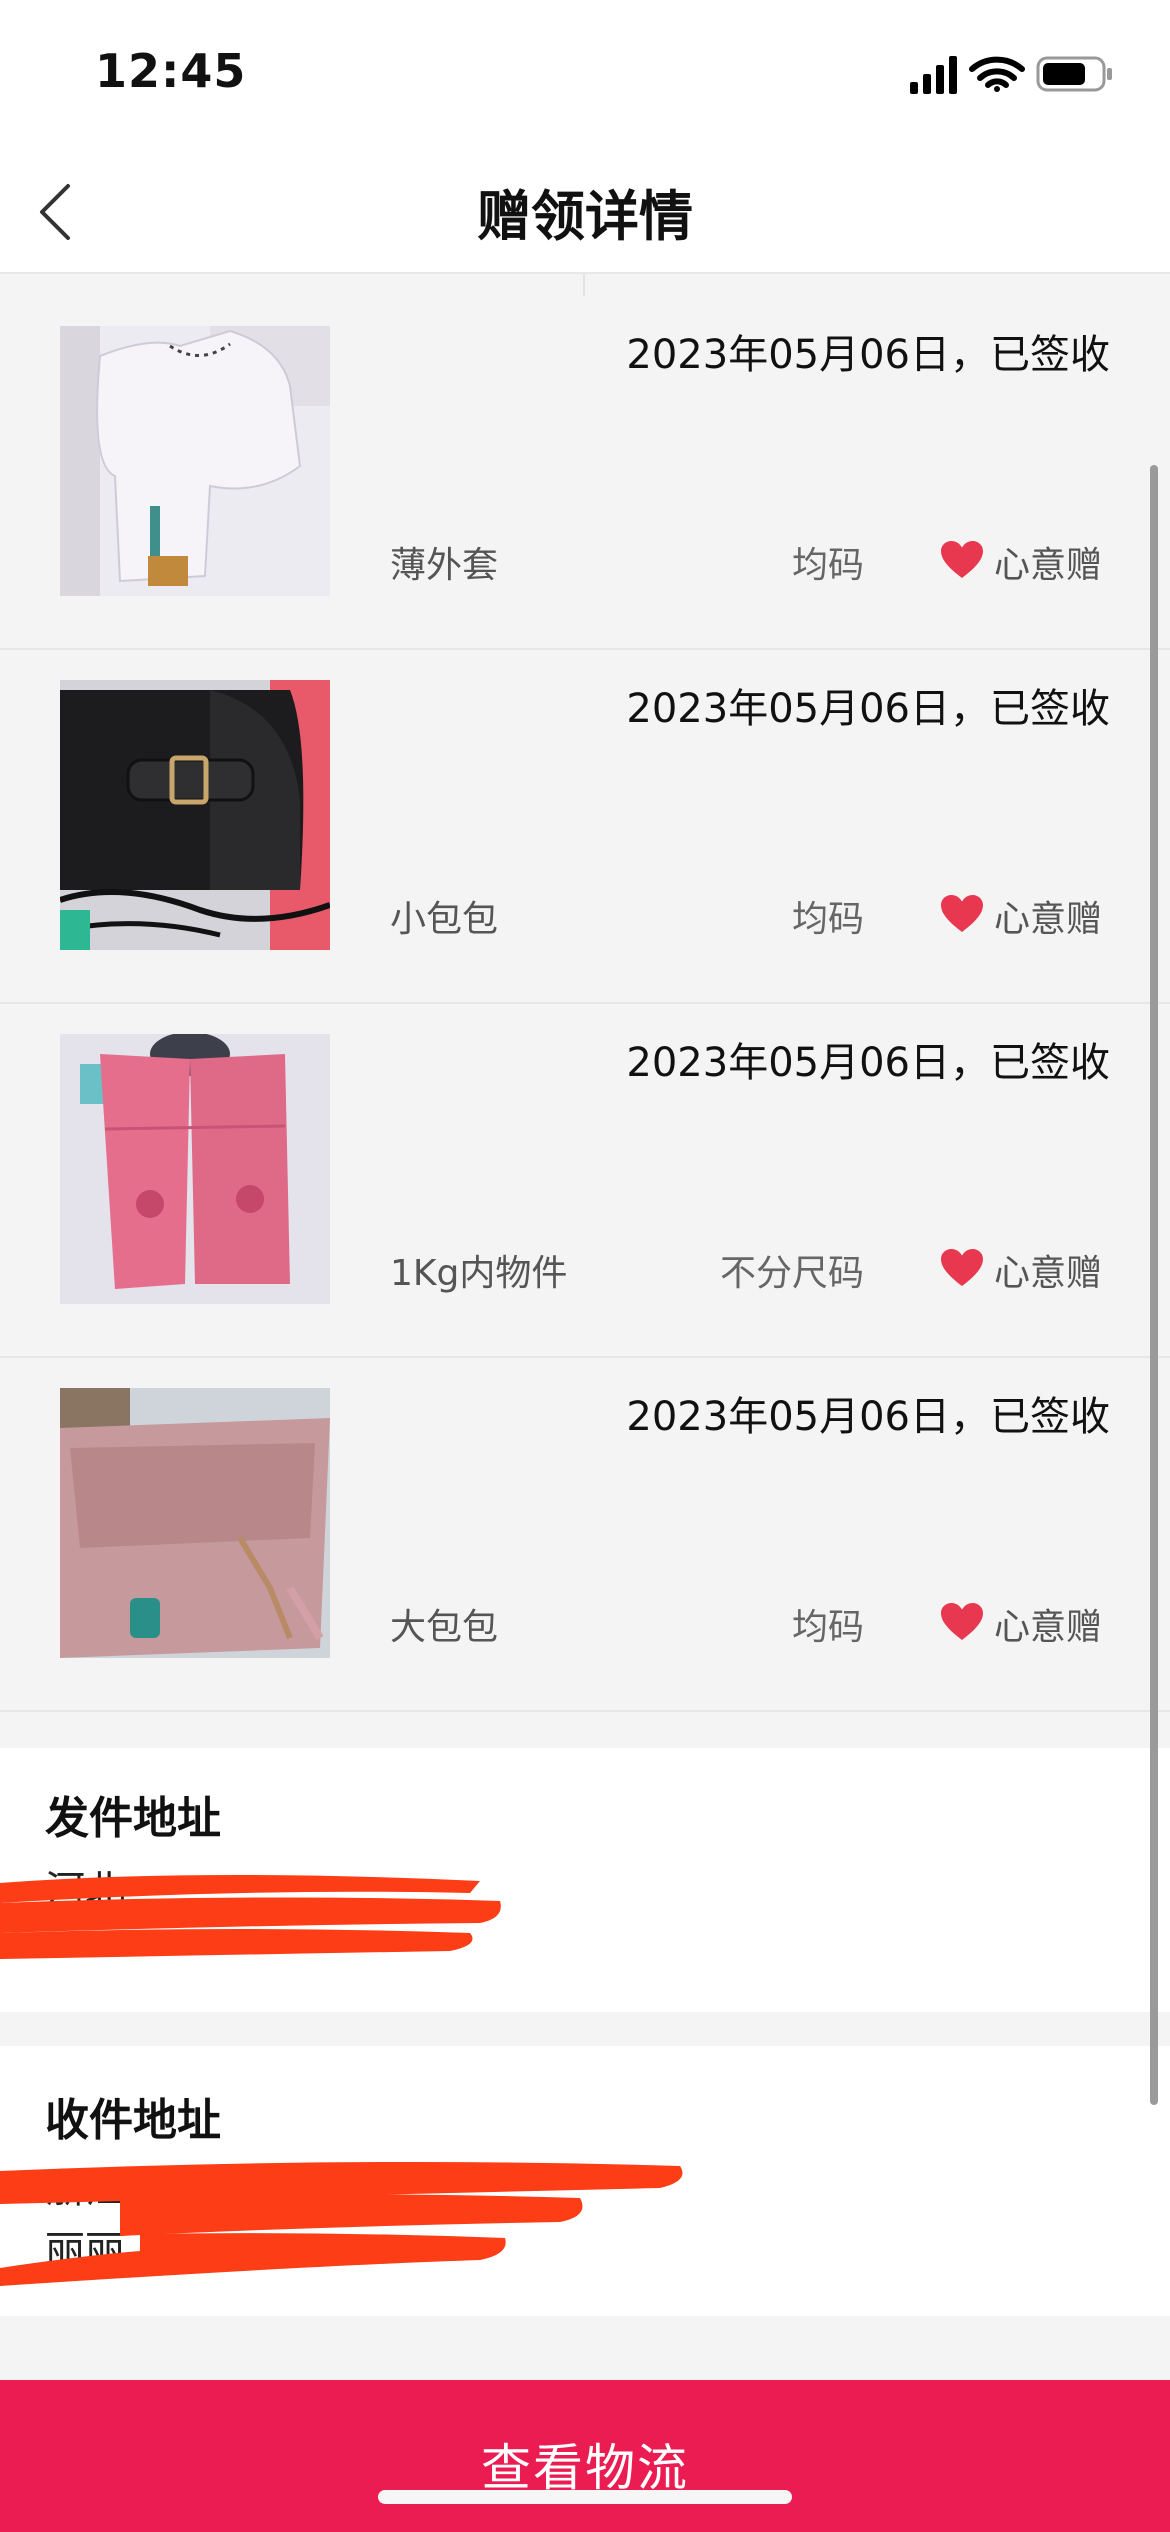 This screenshot has width=1170, height=2532. What do you see at coordinates (585, 473) in the screenshot?
I see `gift-item: 2023年05月06日，已签收 薄外套 均码 心意赠` at bounding box center [585, 473].